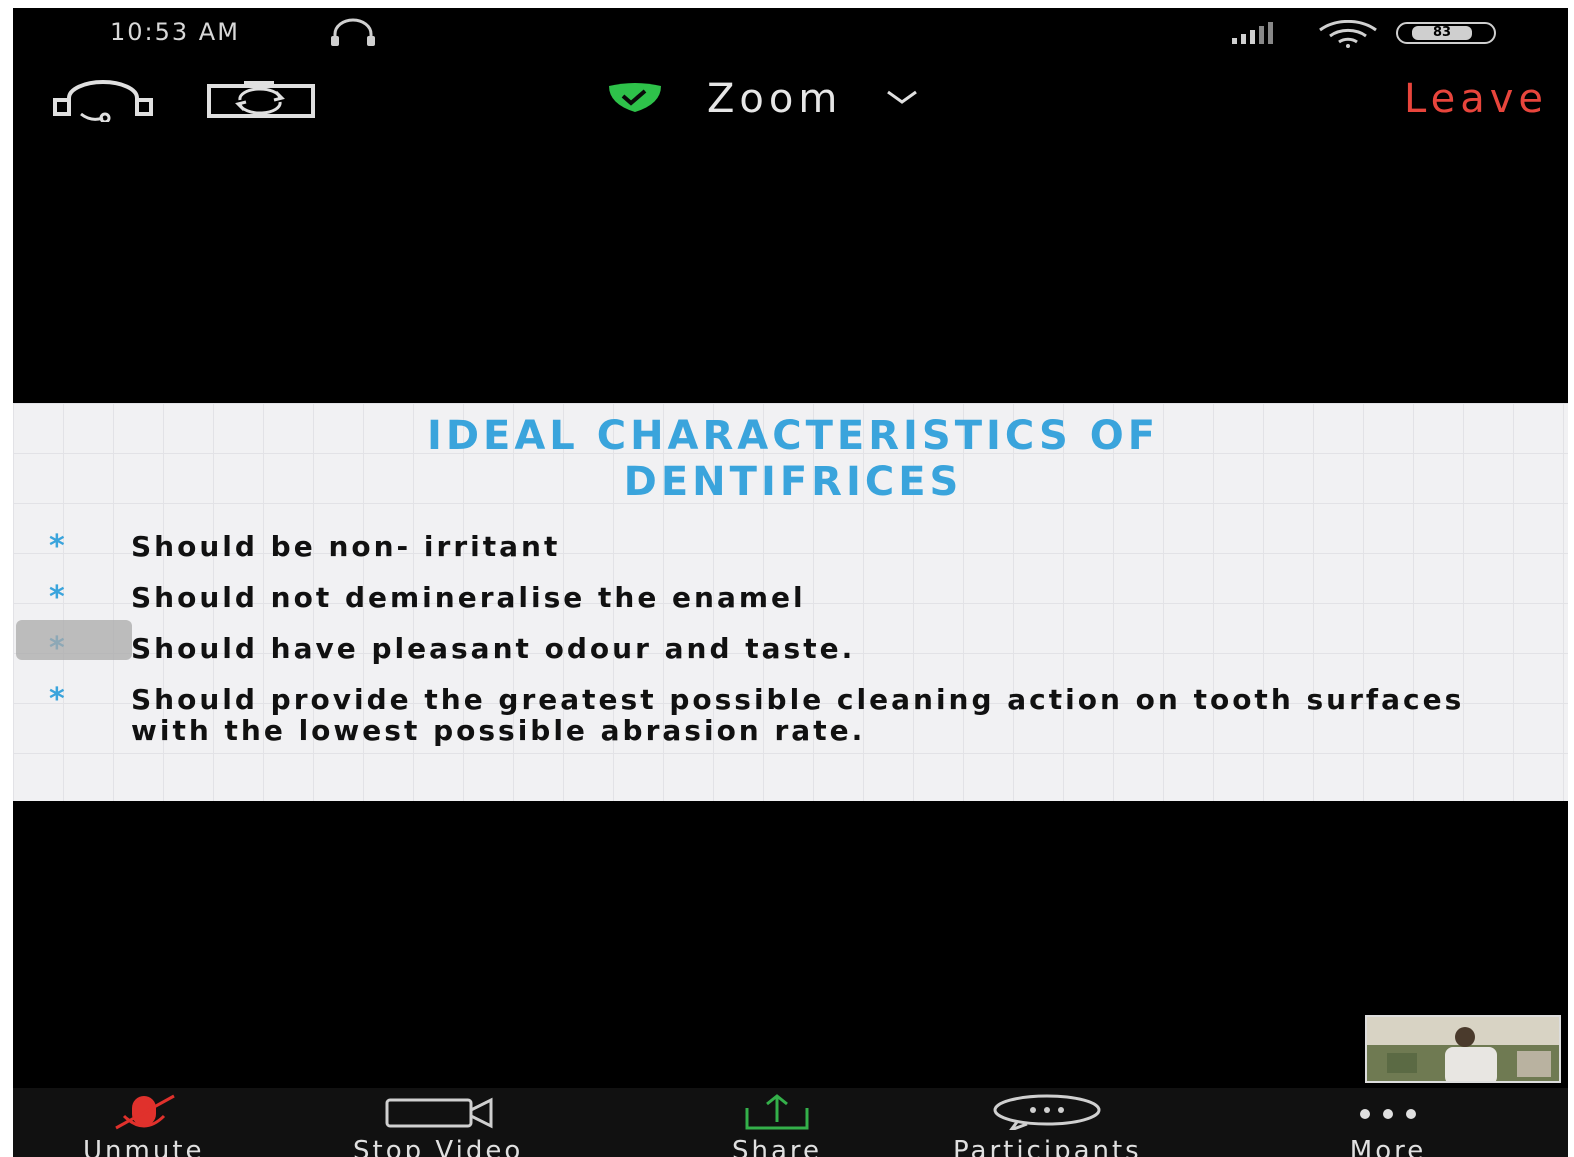 Image resolution: width=1574 pixels, height=1157 pixels. What do you see at coordinates (775, 99) in the screenshot?
I see `meeting-name: Zoom` at bounding box center [775, 99].